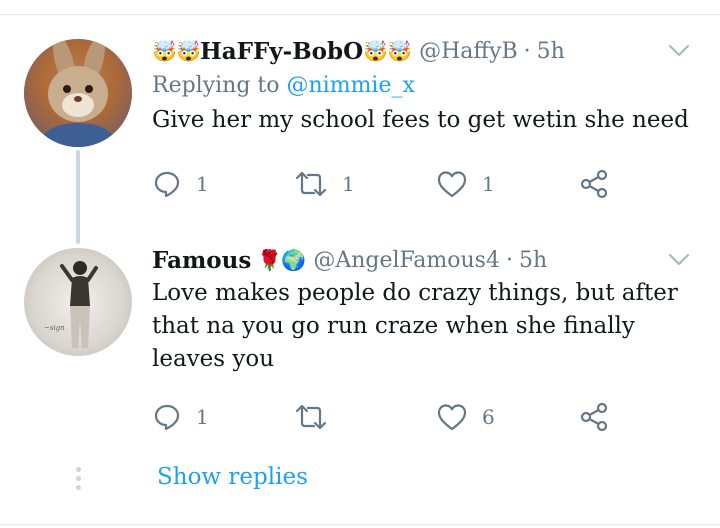  I want to click on emoji: 🌍, so click(294, 260).